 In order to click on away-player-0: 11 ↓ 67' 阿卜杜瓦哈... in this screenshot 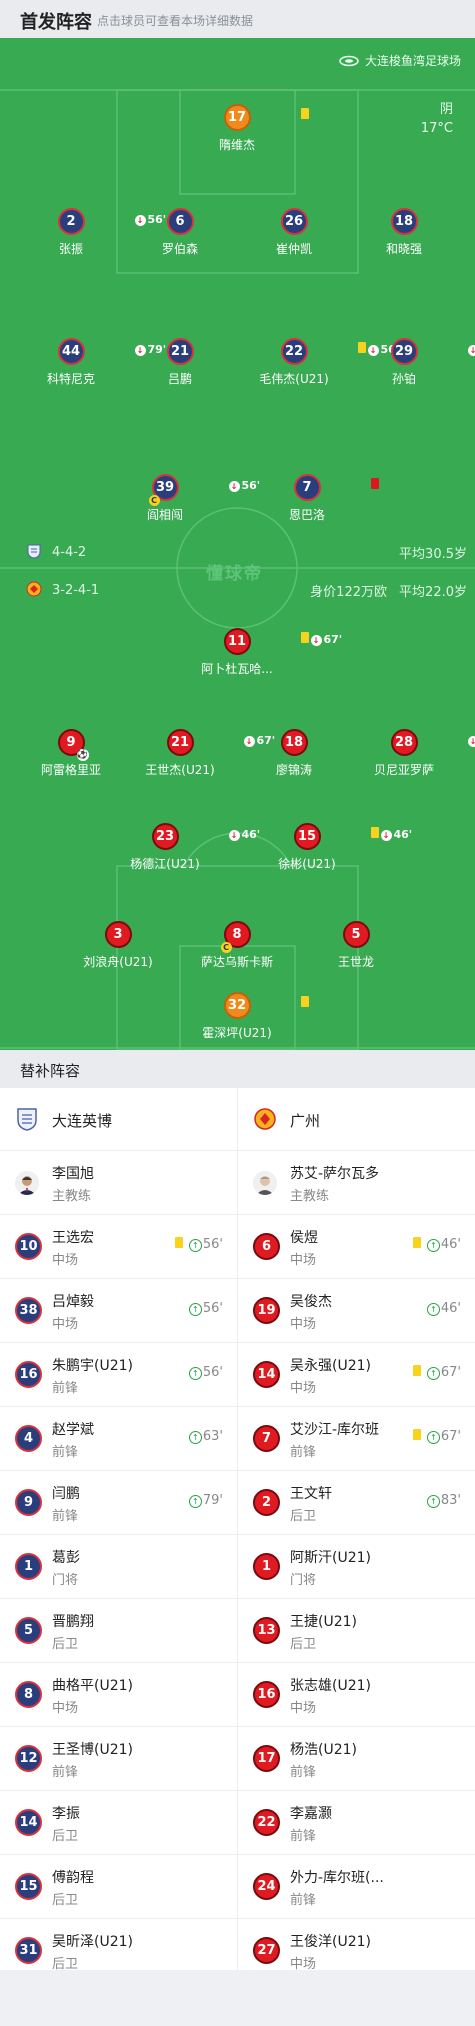, I will do `click(259, 652)`.